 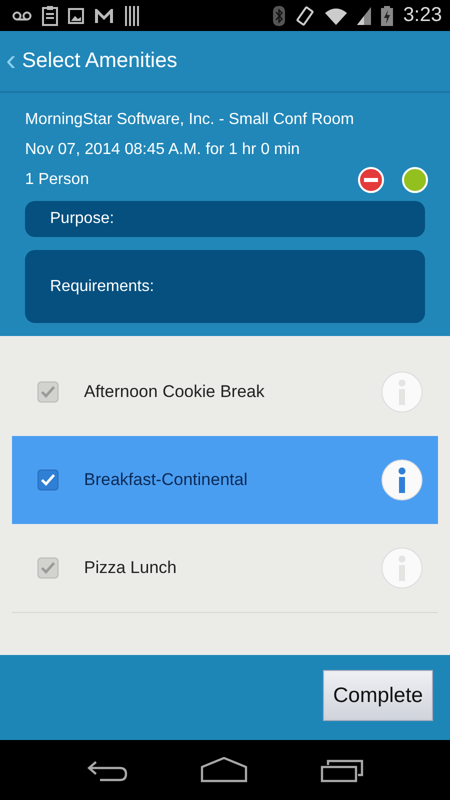 I want to click on booking-time: Nov 07, 2014 08:45 A.M. for 1 hr 0 min, so click(x=163, y=150).